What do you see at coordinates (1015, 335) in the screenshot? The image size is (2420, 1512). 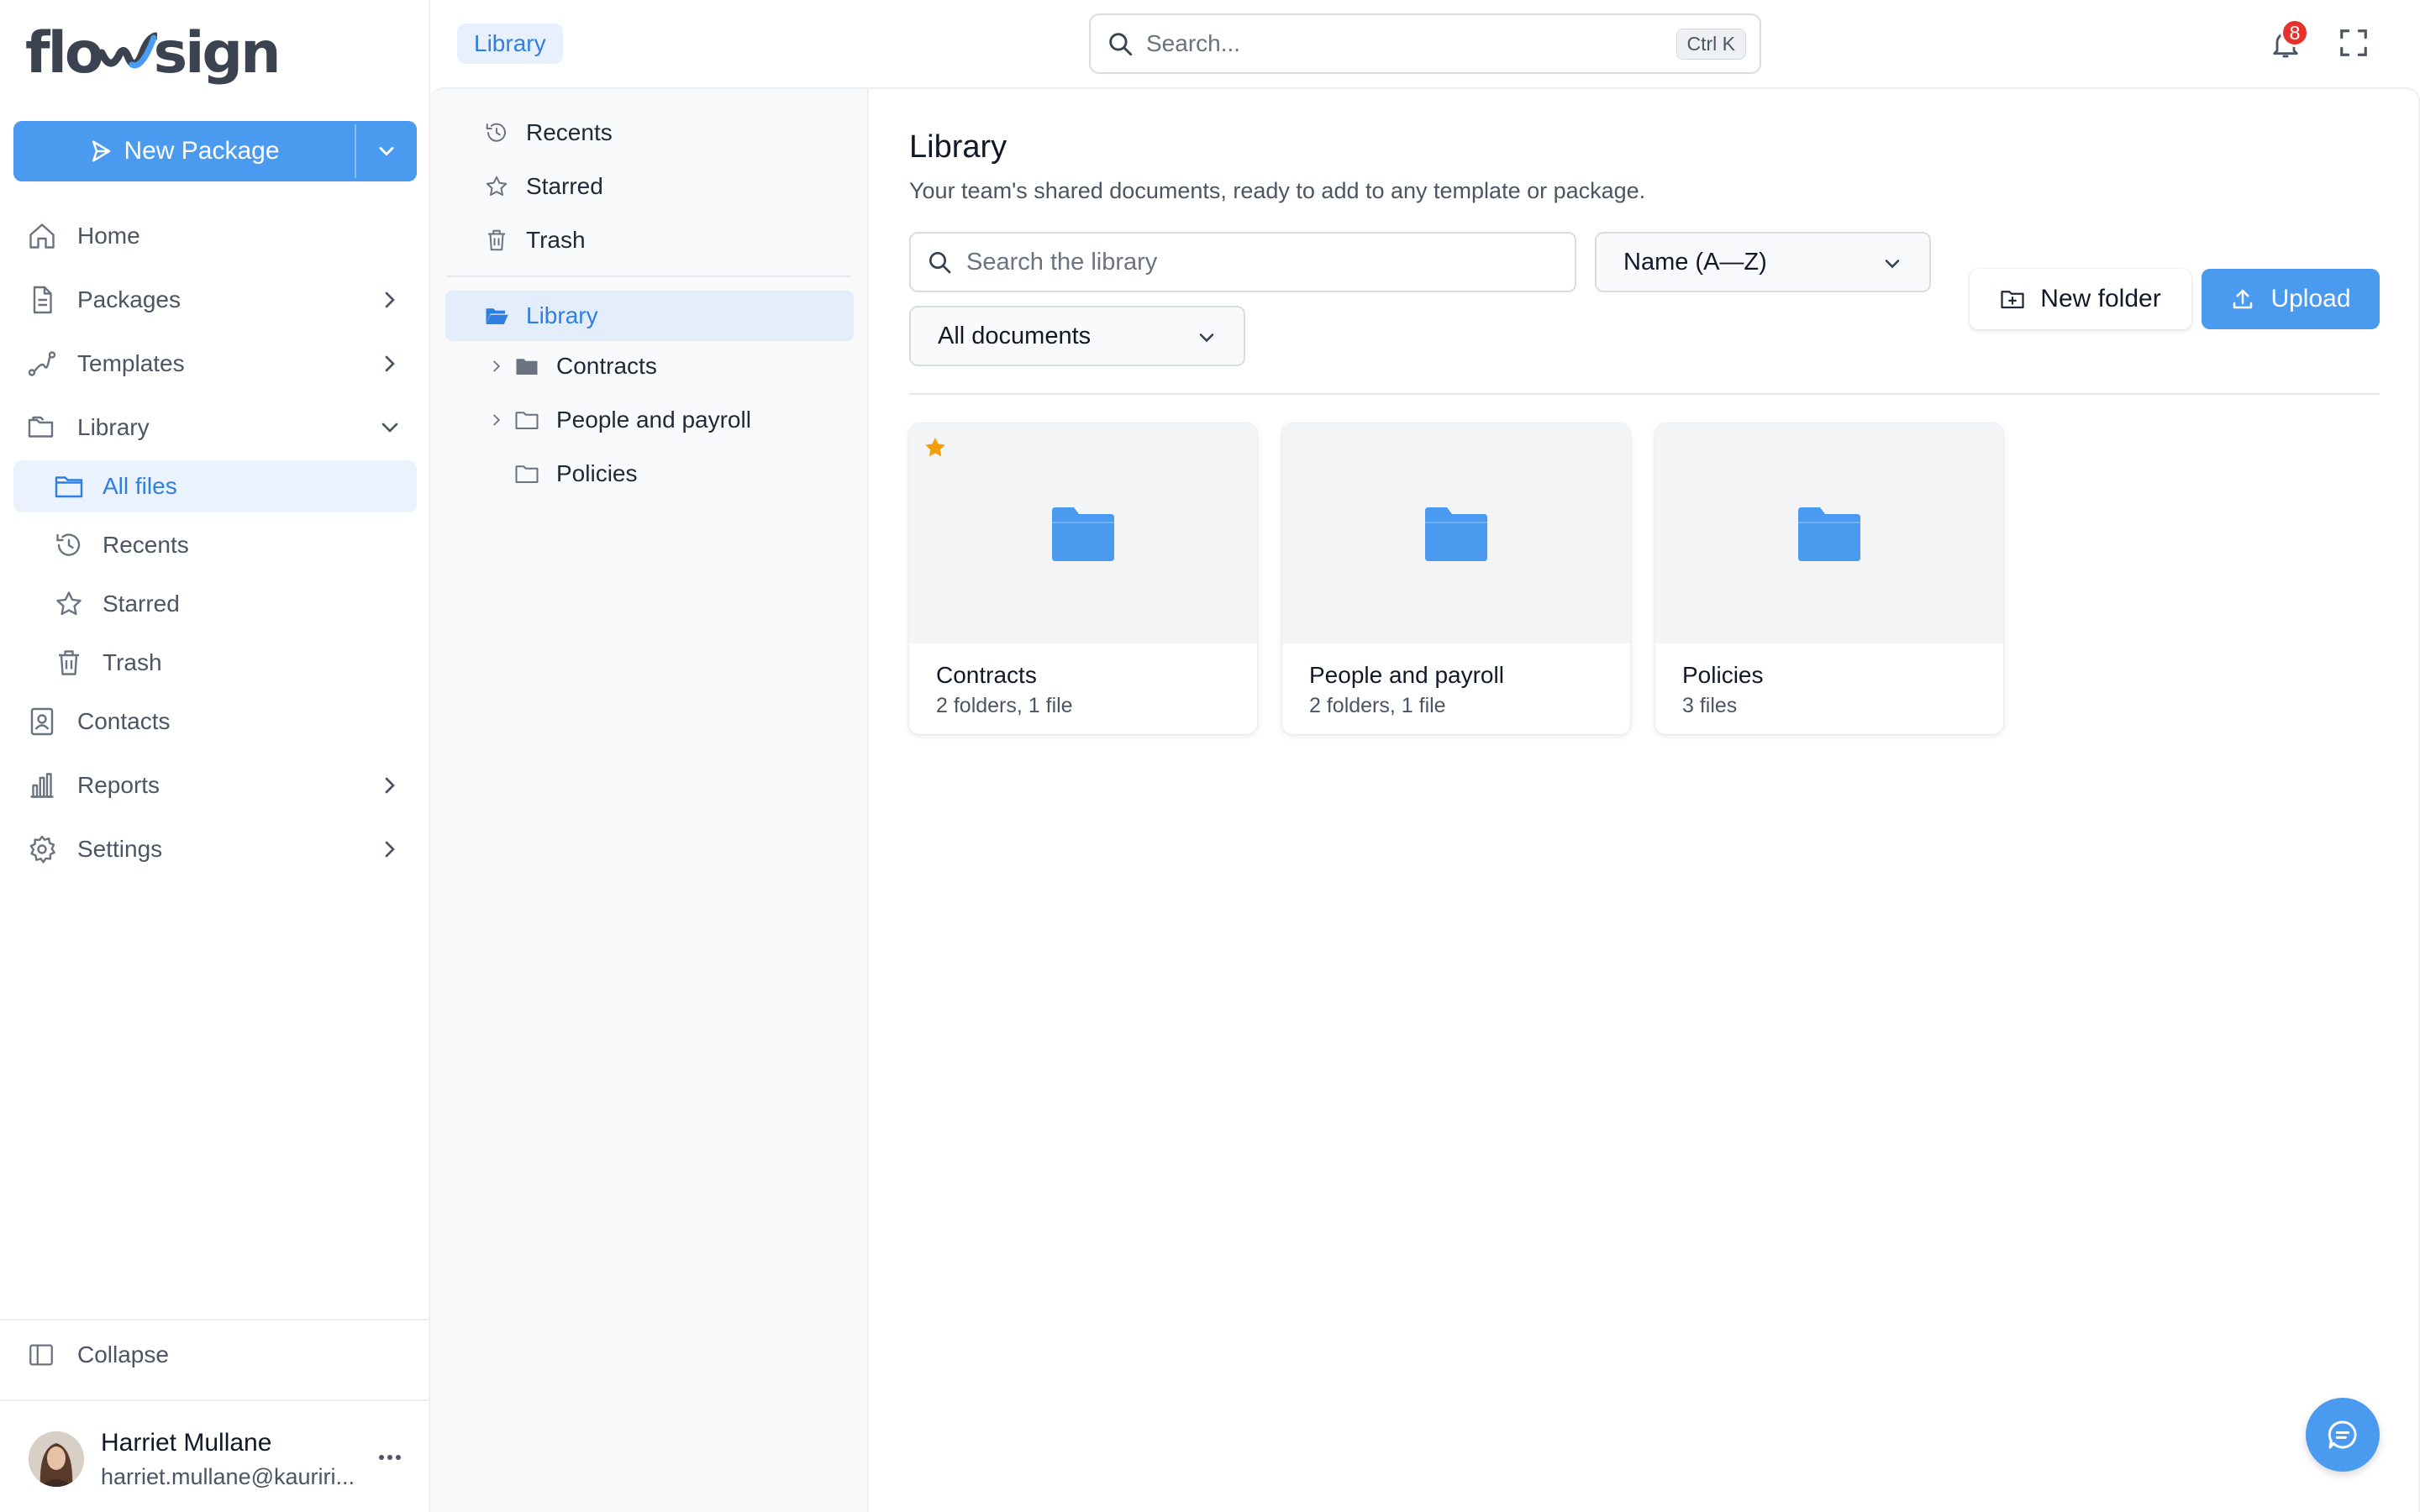 I see `filter-value: All documents` at bounding box center [1015, 335].